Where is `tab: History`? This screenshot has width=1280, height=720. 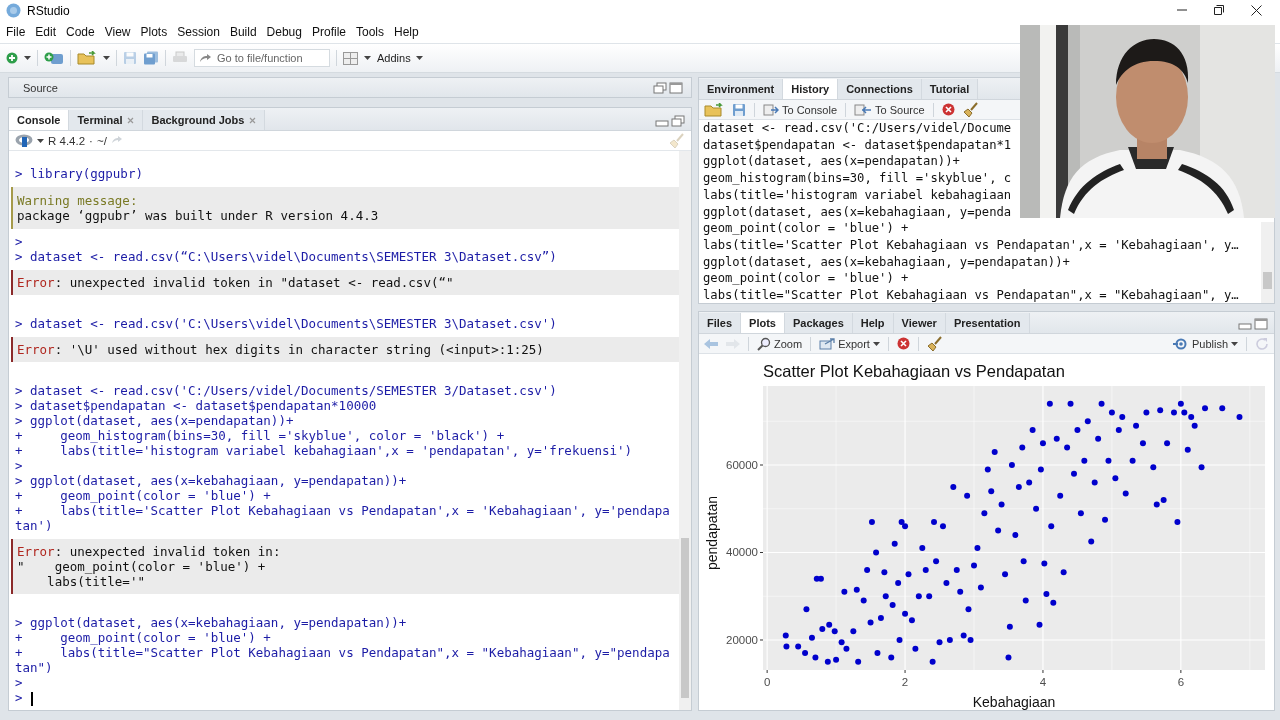
tab: History is located at coordinates (811, 89).